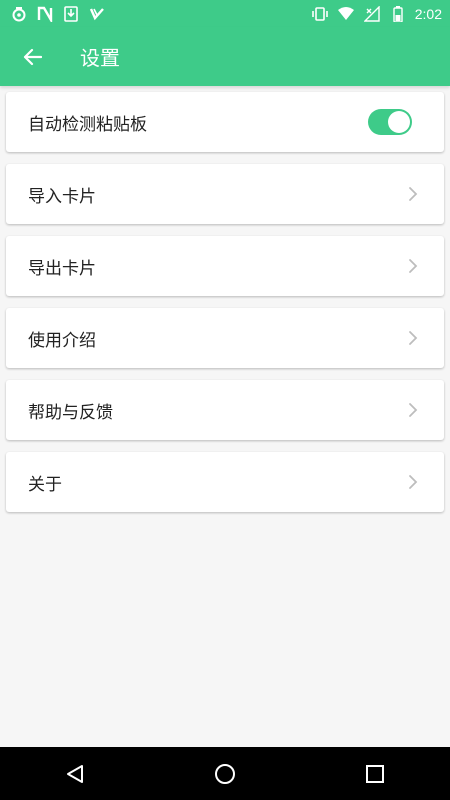 This screenshot has width=450, height=800. I want to click on app-bar: 设置, so click(225, 56).